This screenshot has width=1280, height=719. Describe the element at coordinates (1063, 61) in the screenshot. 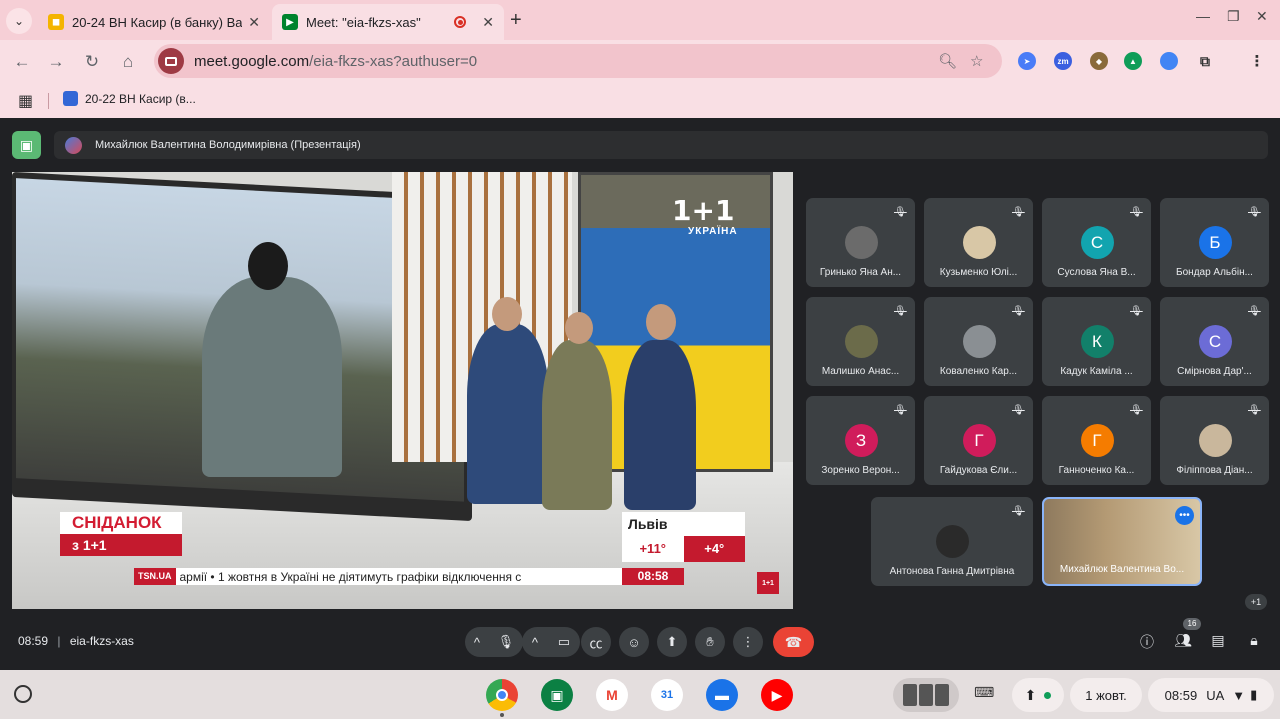

I see `zoom-extension-icon: zm` at that location.